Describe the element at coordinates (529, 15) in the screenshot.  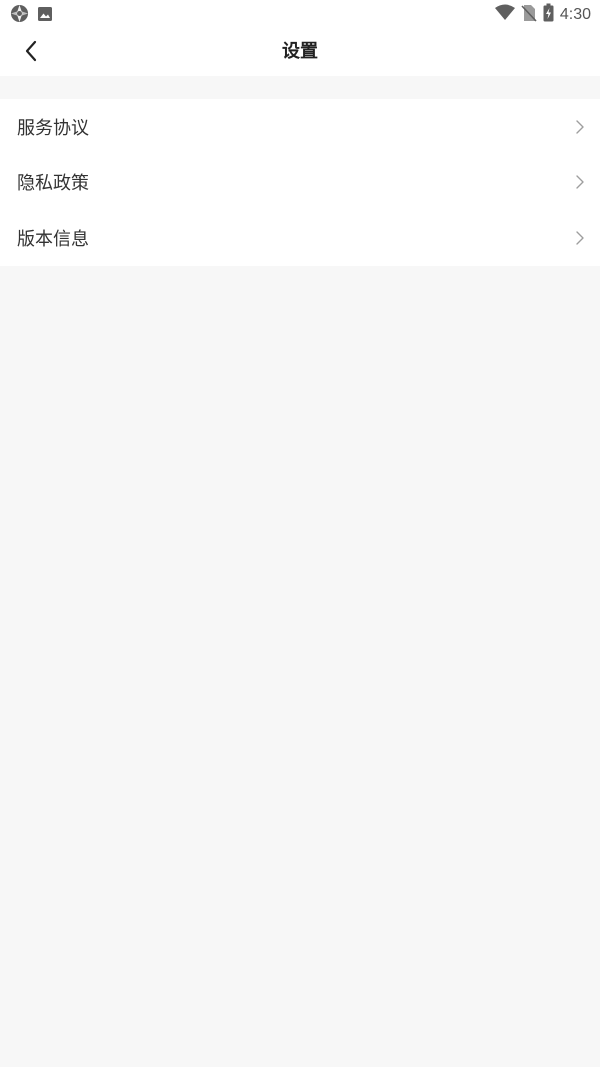
I see `no-sim-icon` at that location.